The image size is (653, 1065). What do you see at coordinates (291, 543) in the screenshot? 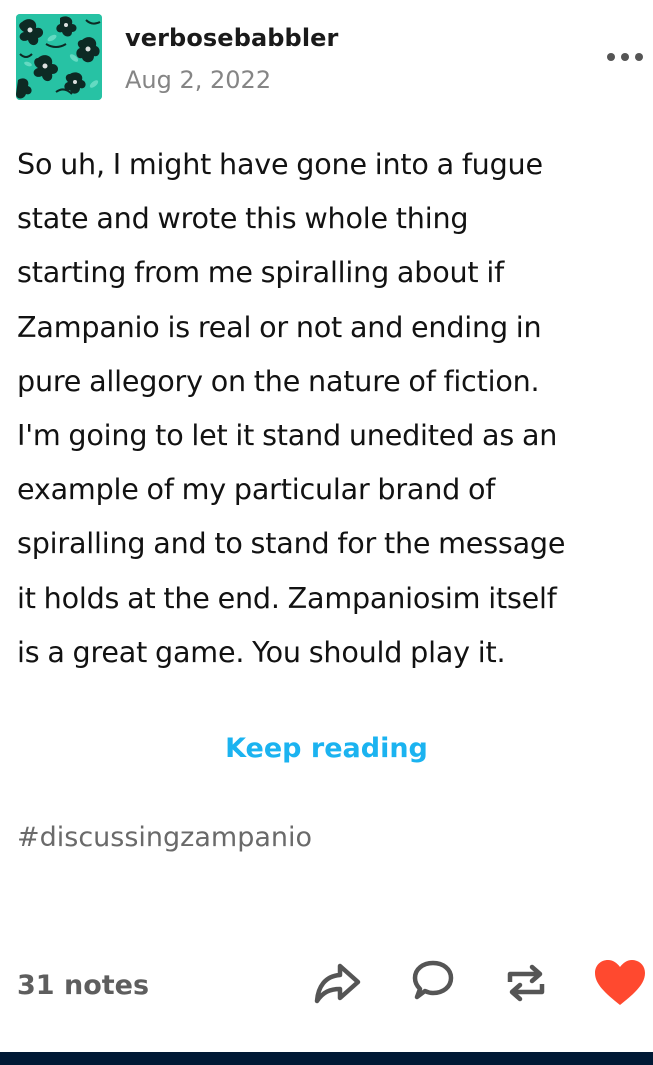
I see `body-line: spiralling and to stand for the message` at bounding box center [291, 543].